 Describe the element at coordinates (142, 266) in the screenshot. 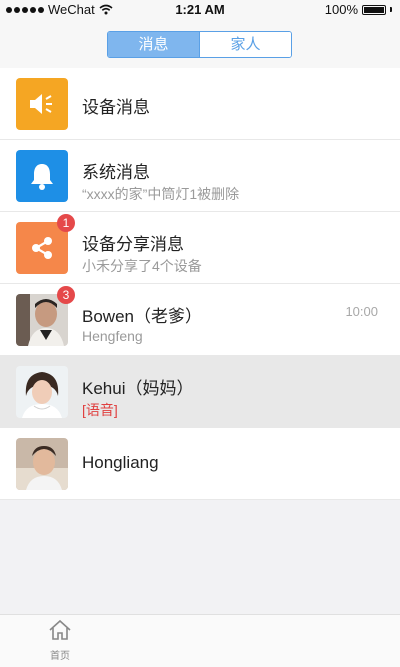

I see `item-subtitle: 小禾分享了4个设备` at that location.